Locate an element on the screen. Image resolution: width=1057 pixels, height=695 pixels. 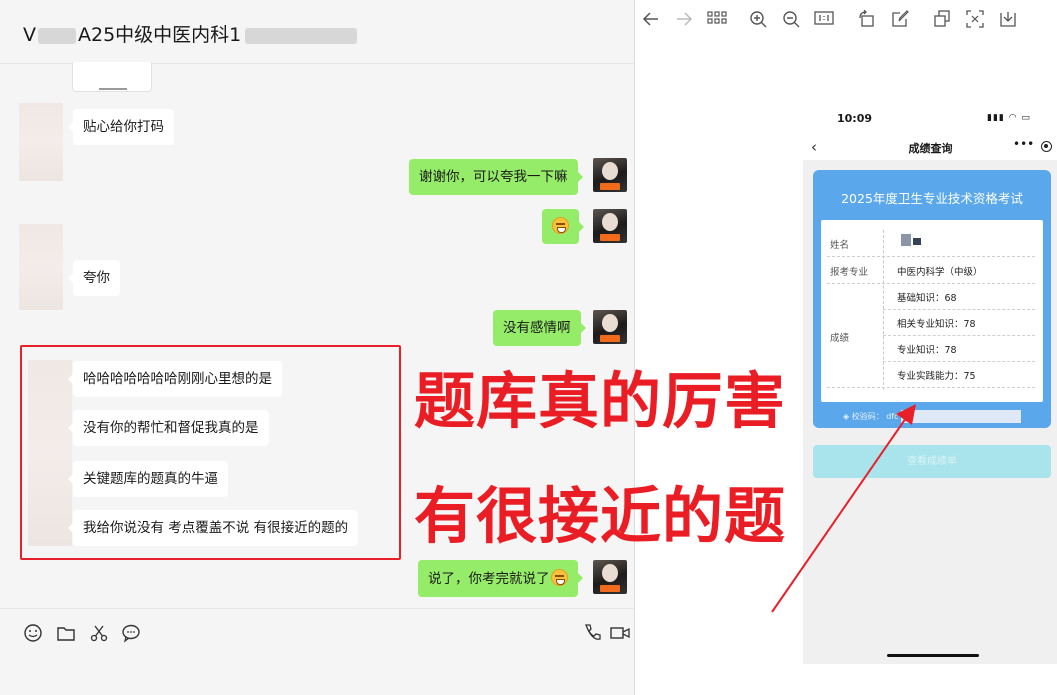
chat-title-prefix: V is located at coordinates (29, 35).